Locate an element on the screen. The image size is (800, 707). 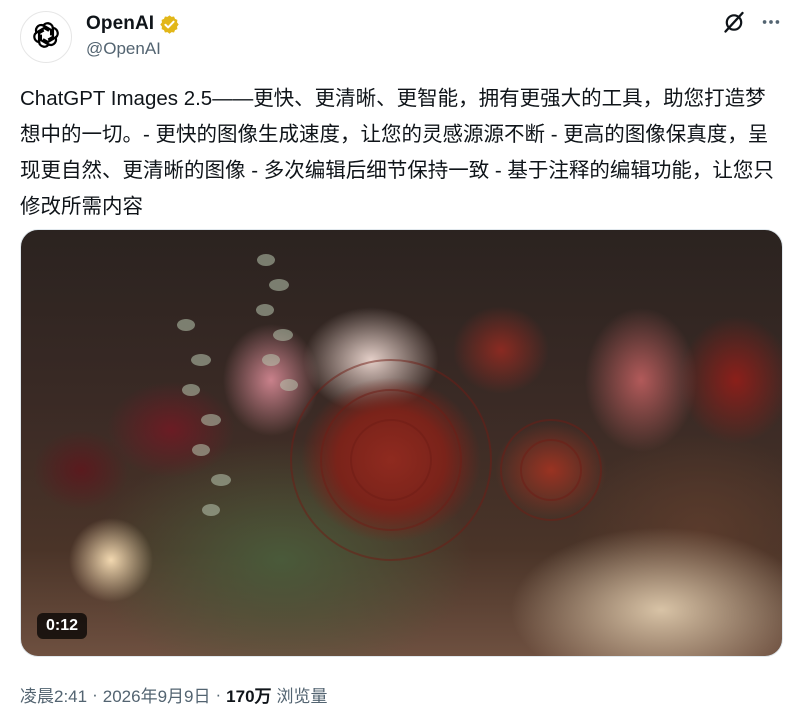
author-name-row: OpenAI is located at coordinates (133, 24).